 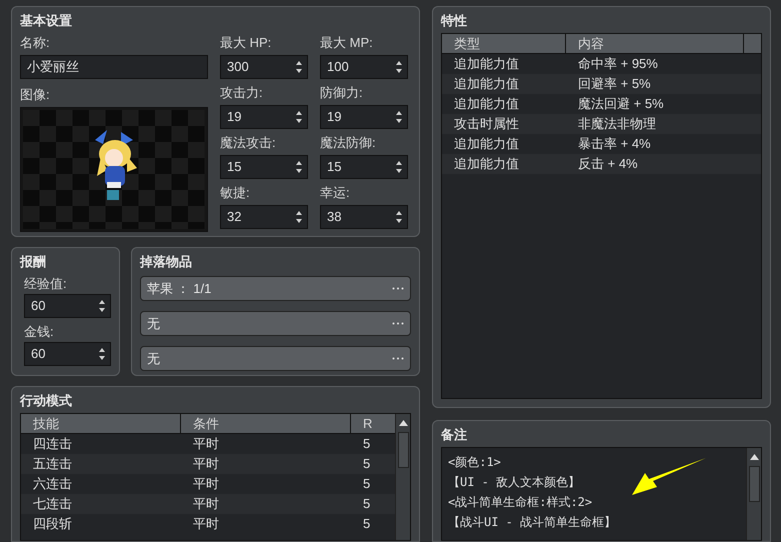 What do you see at coordinates (341, 93) in the screenshot?
I see `field-label: 防御力:` at bounding box center [341, 93].